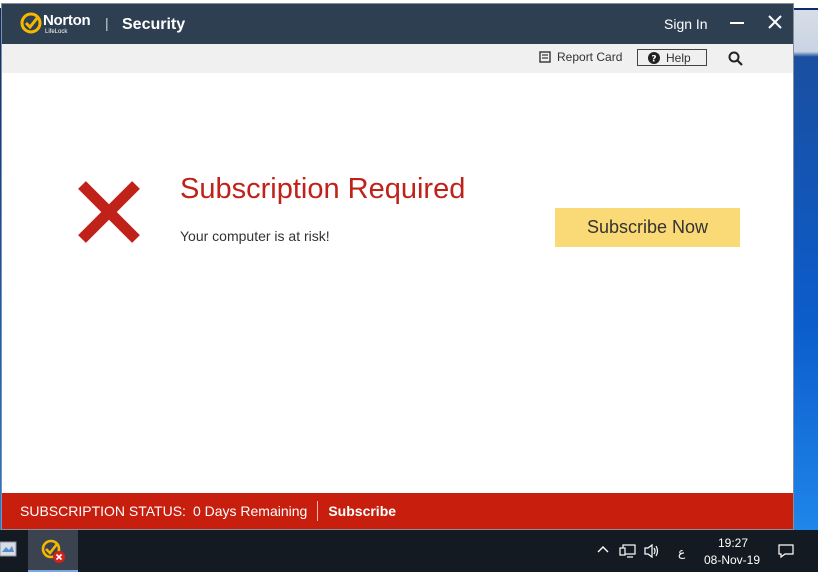 The image size is (818, 572). Describe the element at coordinates (806, 270) in the screenshot. I see `desktop-right-strip` at that location.